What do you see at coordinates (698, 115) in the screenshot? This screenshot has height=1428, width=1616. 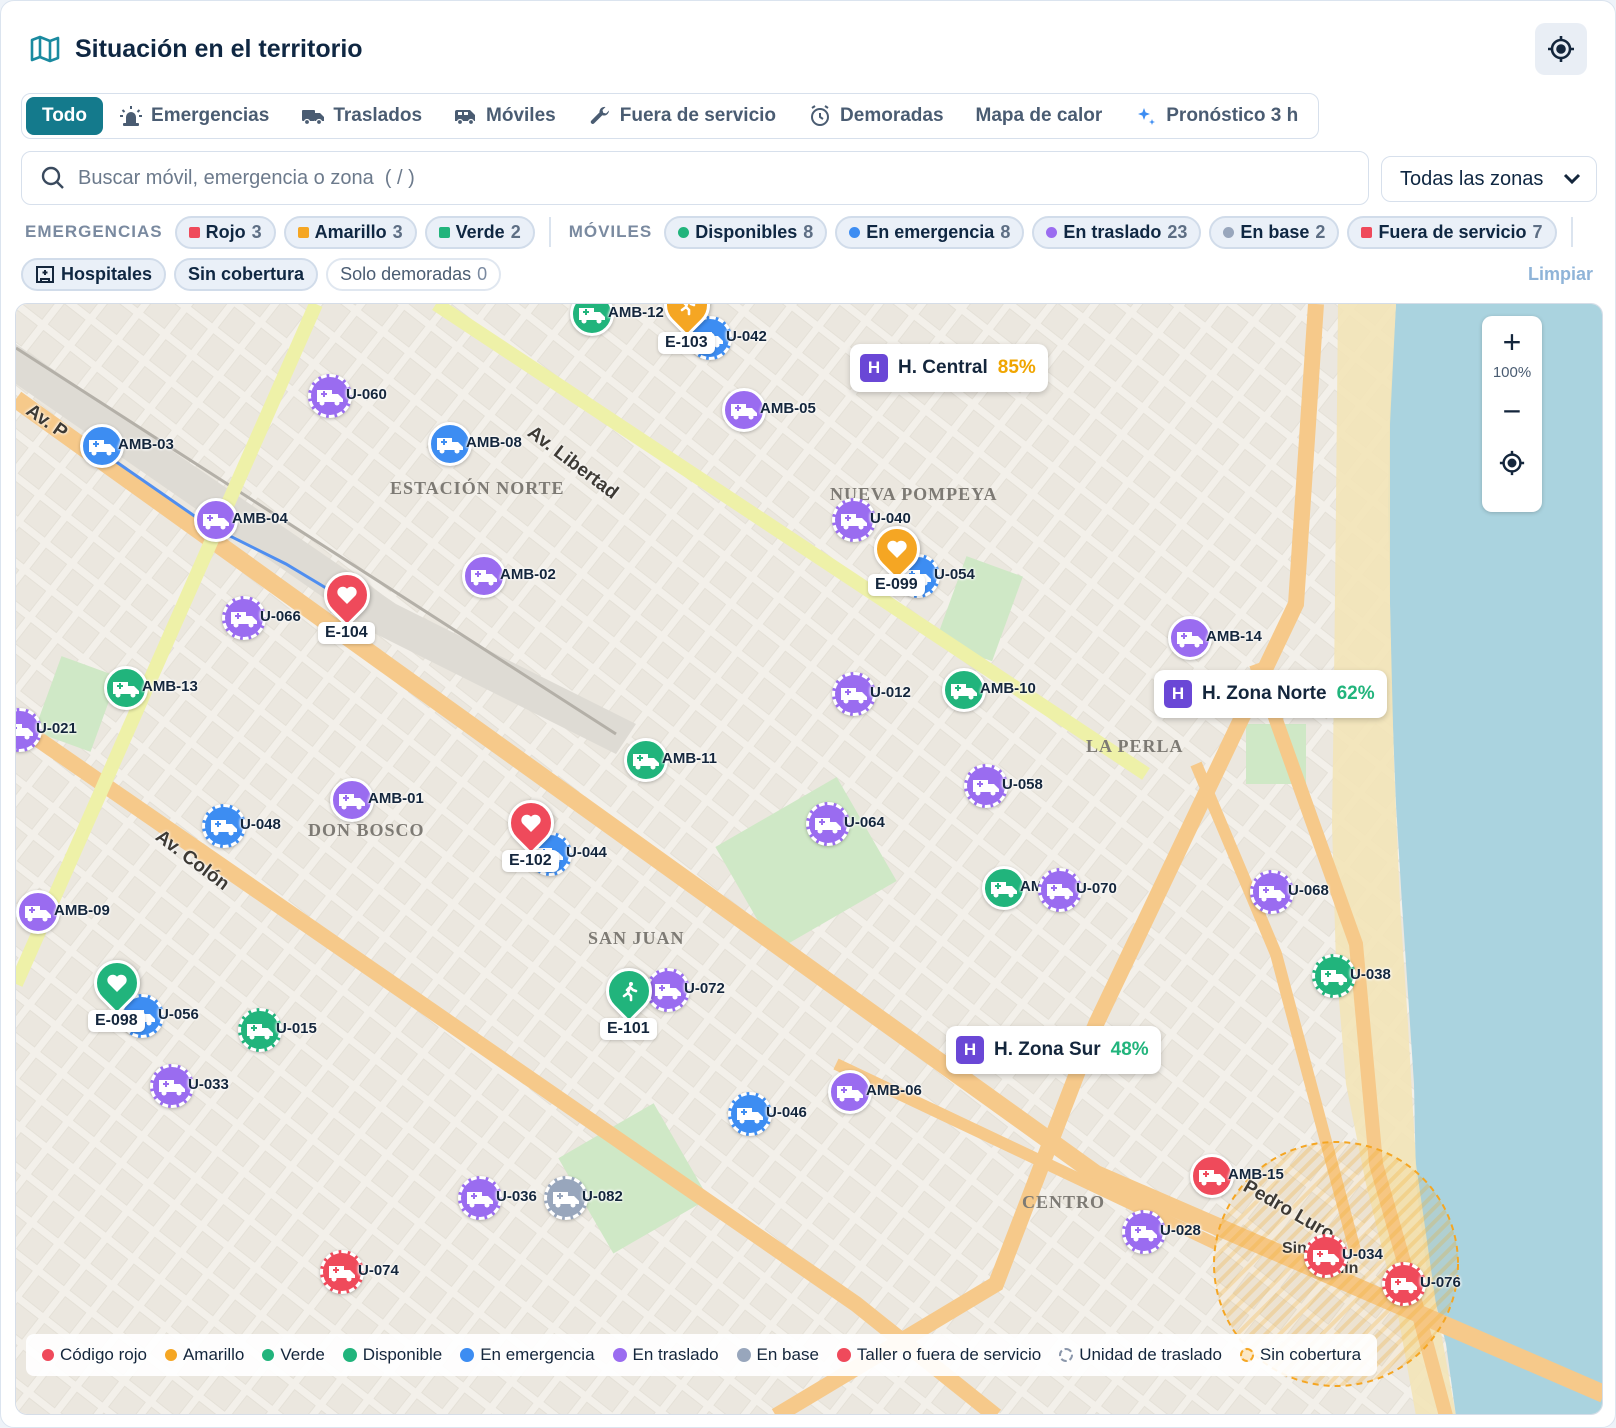 I see `tab-label: Fuera de servicio` at bounding box center [698, 115].